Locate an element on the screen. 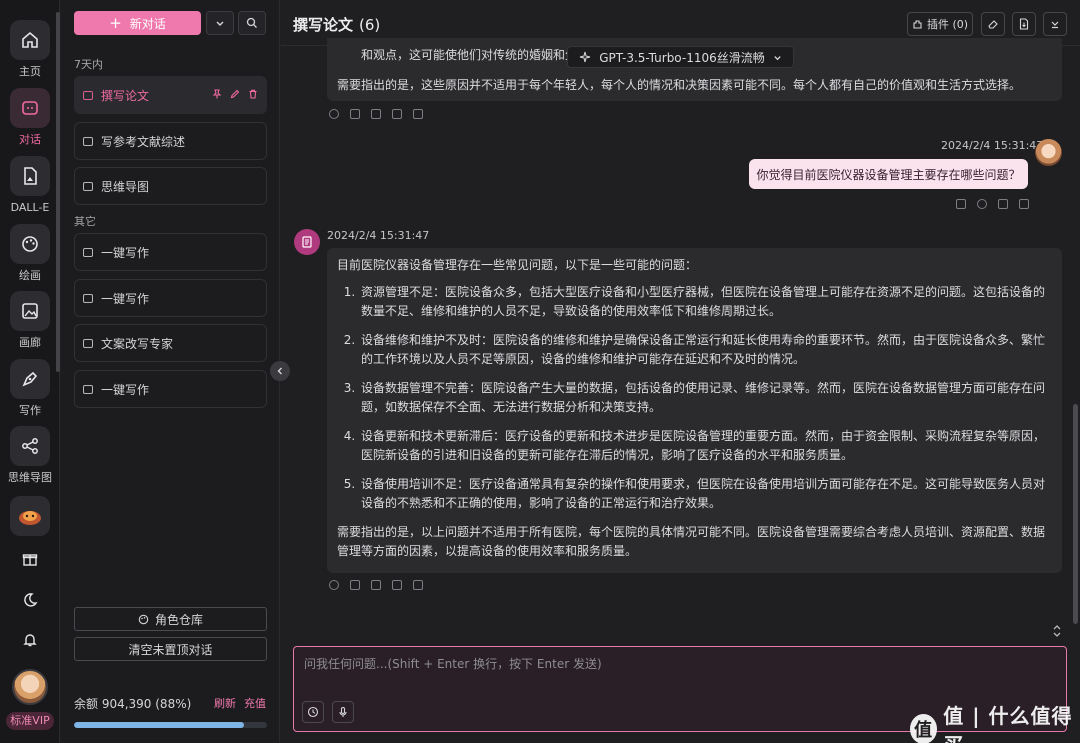  nav-rail: 主页 对话 DALL-E 绘画 画廊 写作 思维导图 标准VIP is located at coordinates (30, 371).